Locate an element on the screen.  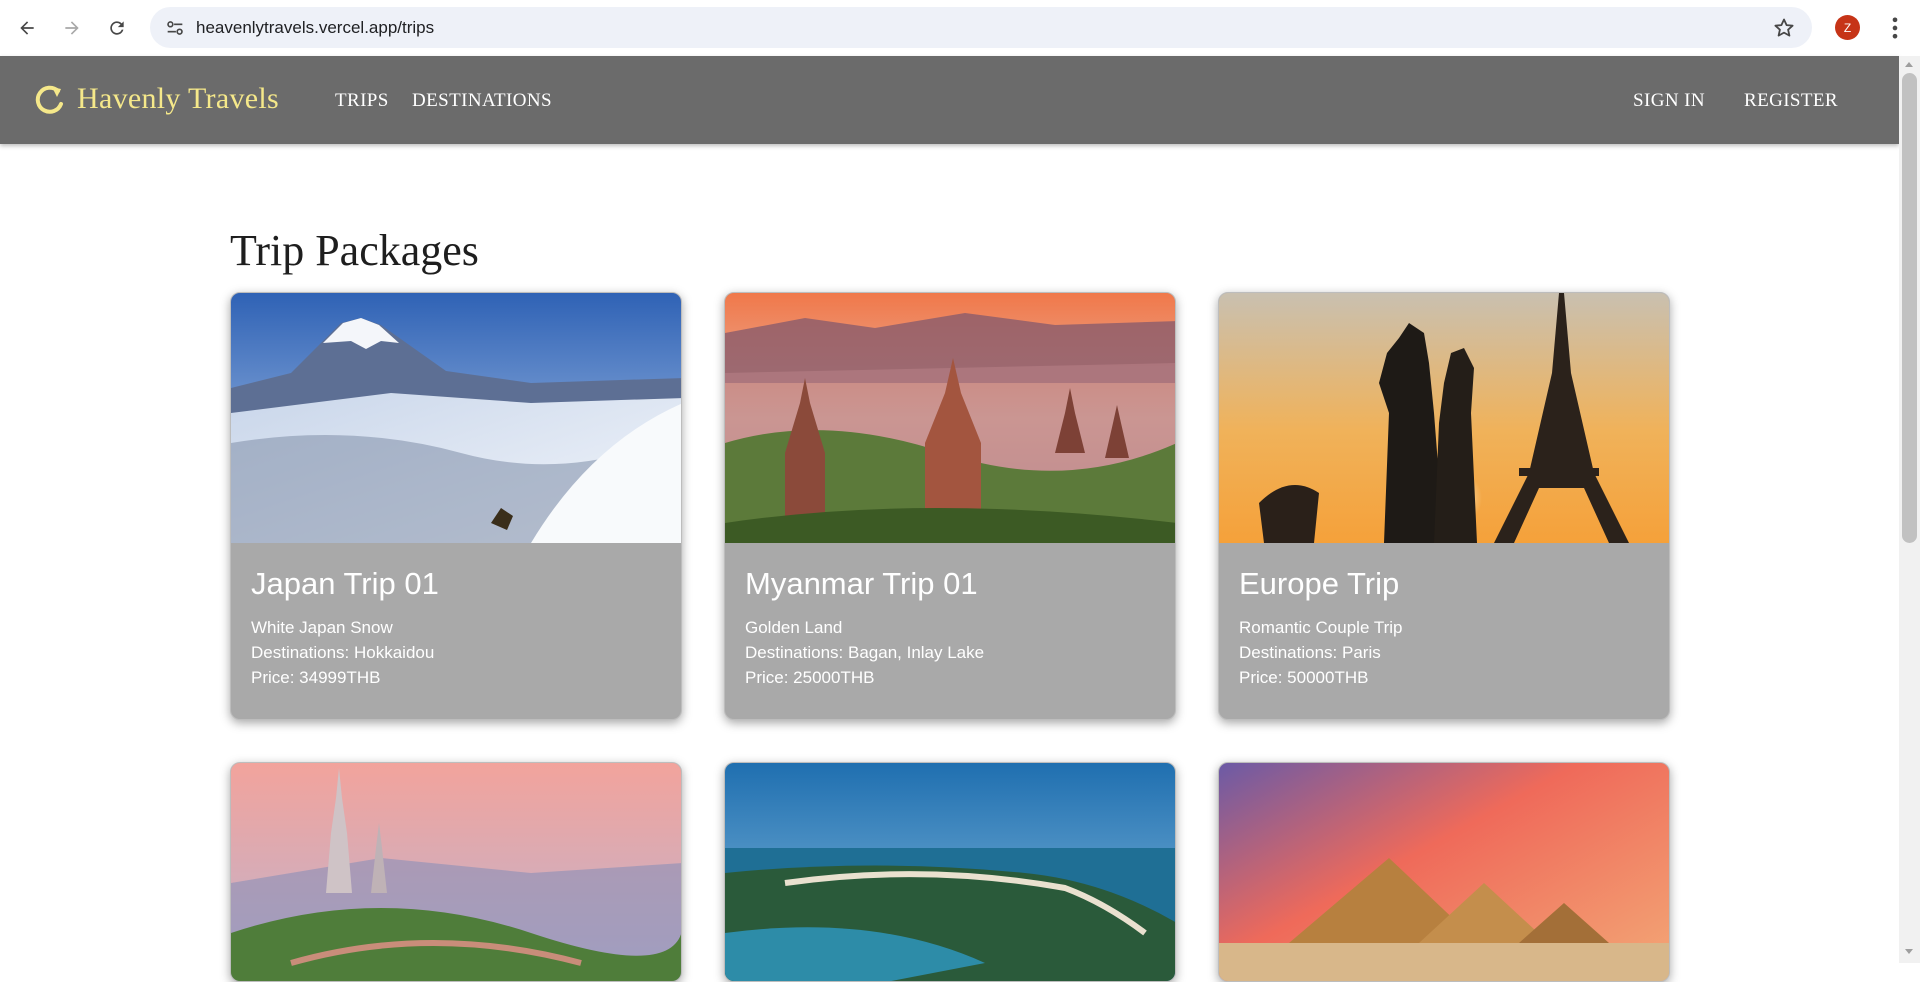
trip-price: Price: 25000THB is located at coordinates (810, 677).